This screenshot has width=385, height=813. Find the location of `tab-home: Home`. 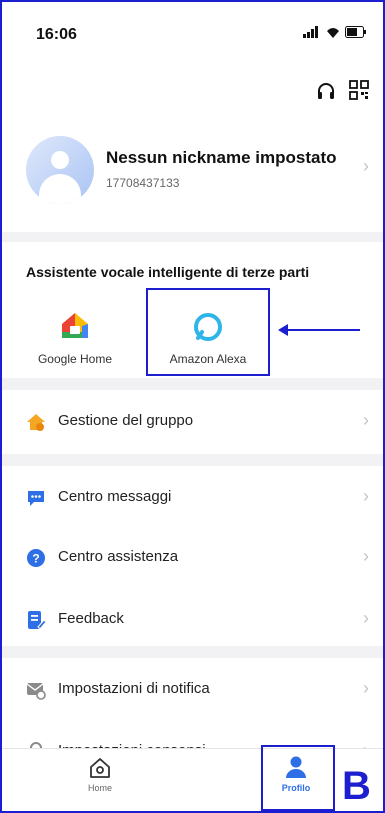

tab-home: Home is located at coordinates (100, 774).